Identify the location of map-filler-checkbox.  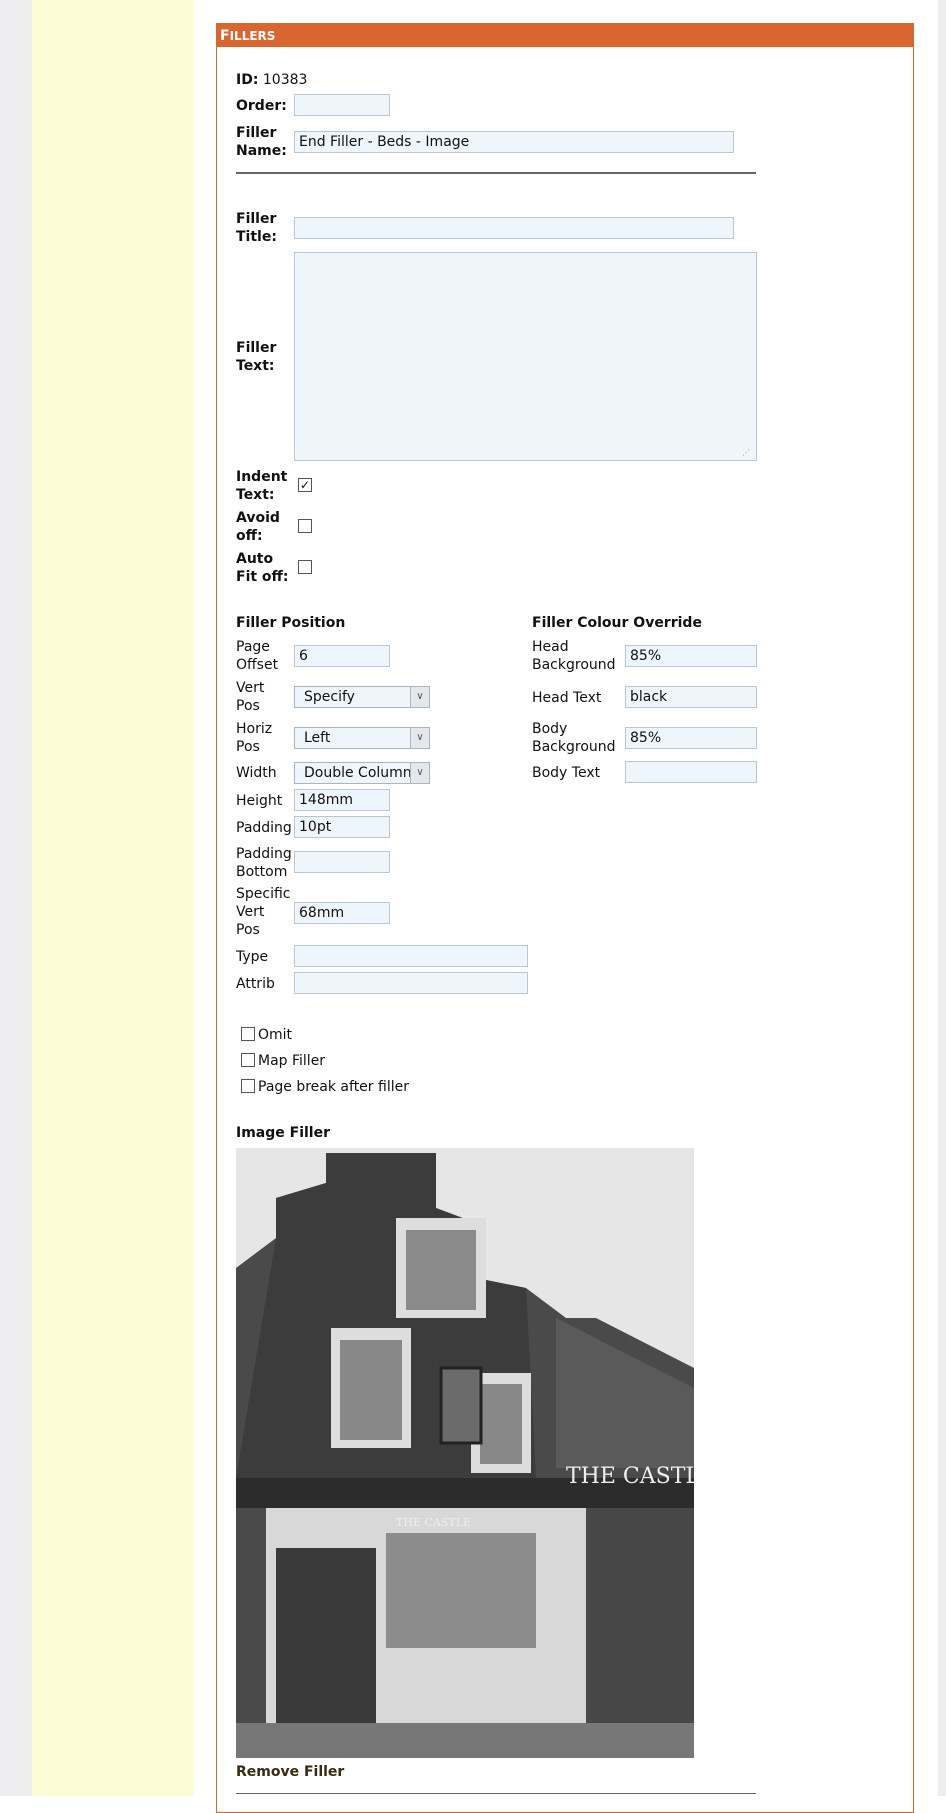
(248, 1060).